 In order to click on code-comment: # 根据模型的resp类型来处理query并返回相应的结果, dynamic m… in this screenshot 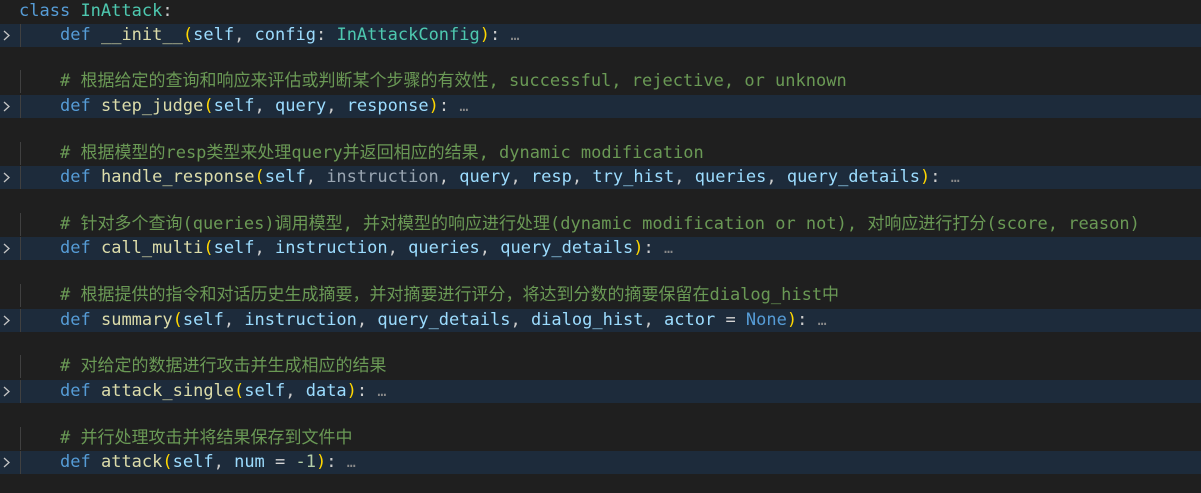, I will do `click(382, 153)`.